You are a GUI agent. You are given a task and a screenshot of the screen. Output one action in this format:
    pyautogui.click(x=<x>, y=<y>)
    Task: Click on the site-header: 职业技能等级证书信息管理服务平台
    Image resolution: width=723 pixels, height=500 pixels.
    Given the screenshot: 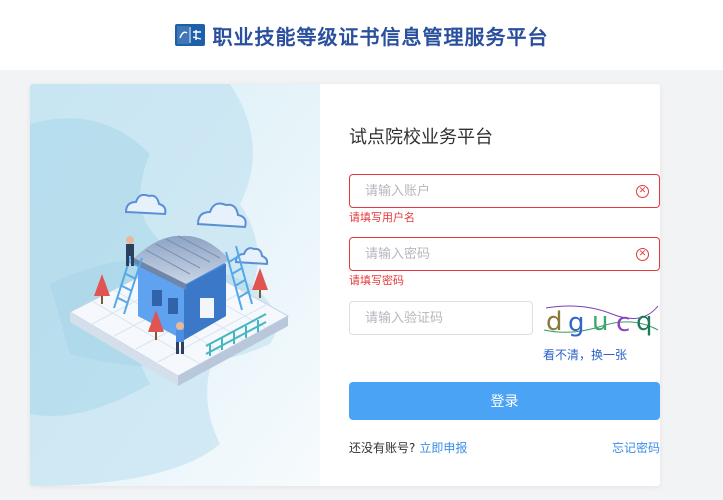 What is the action you would take?
    pyautogui.click(x=361, y=35)
    